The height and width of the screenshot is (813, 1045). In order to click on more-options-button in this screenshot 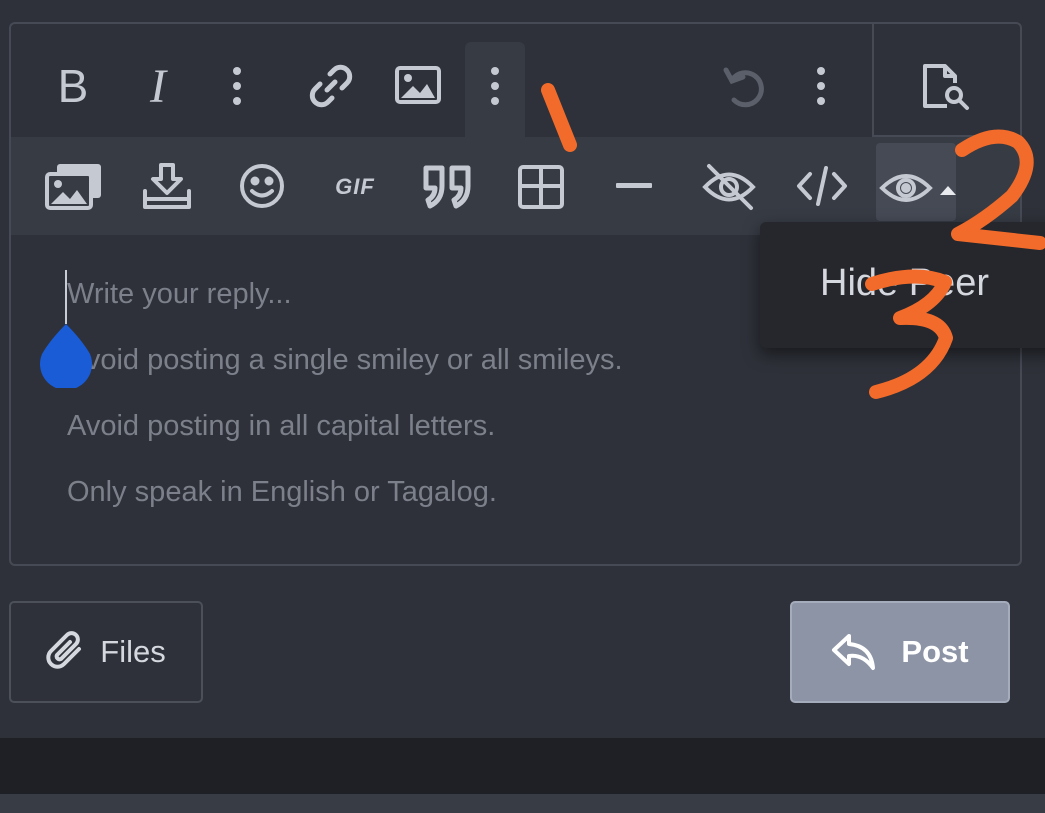, I will do `click(821, 86)`.